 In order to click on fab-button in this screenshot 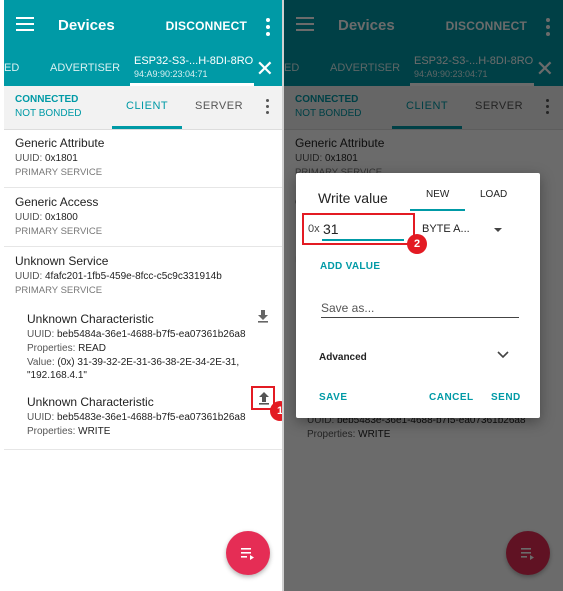, I will do `click(248, 553)`.